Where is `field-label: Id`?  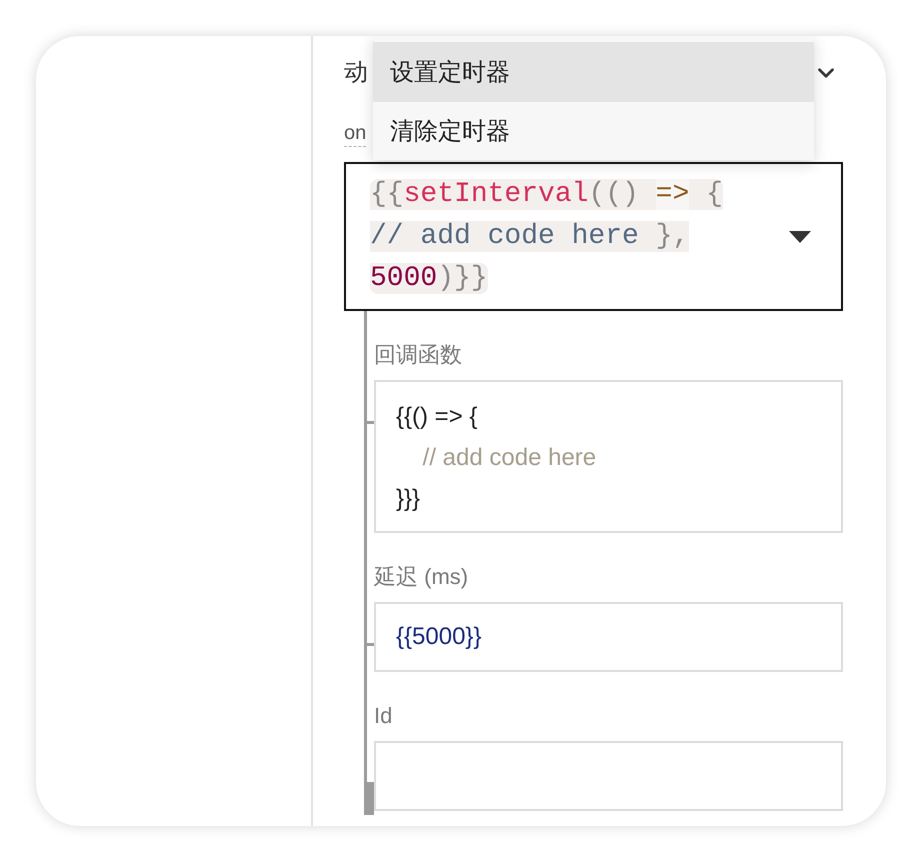
field-label: Id is located at coordinates (383, 716).